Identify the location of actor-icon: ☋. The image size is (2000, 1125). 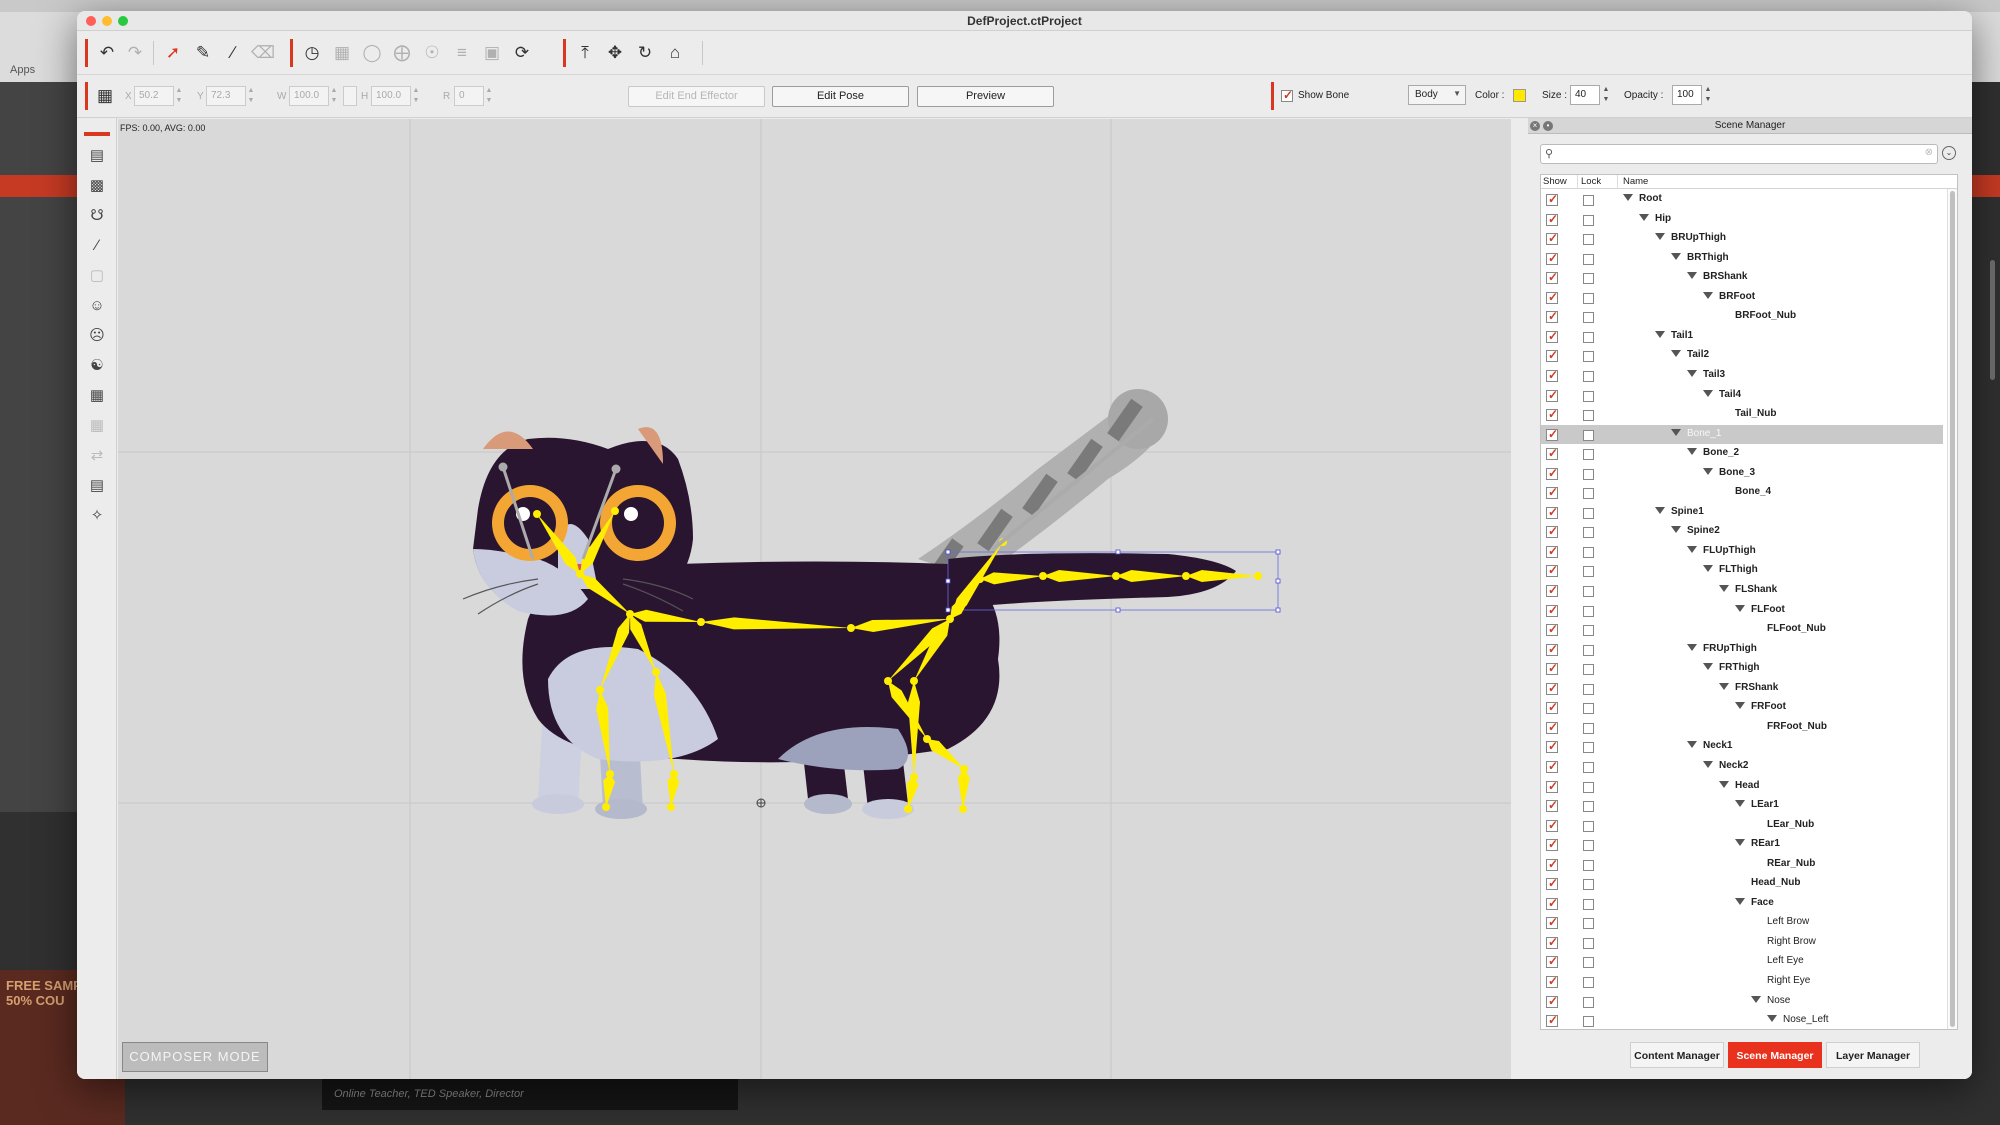
(97, 215).